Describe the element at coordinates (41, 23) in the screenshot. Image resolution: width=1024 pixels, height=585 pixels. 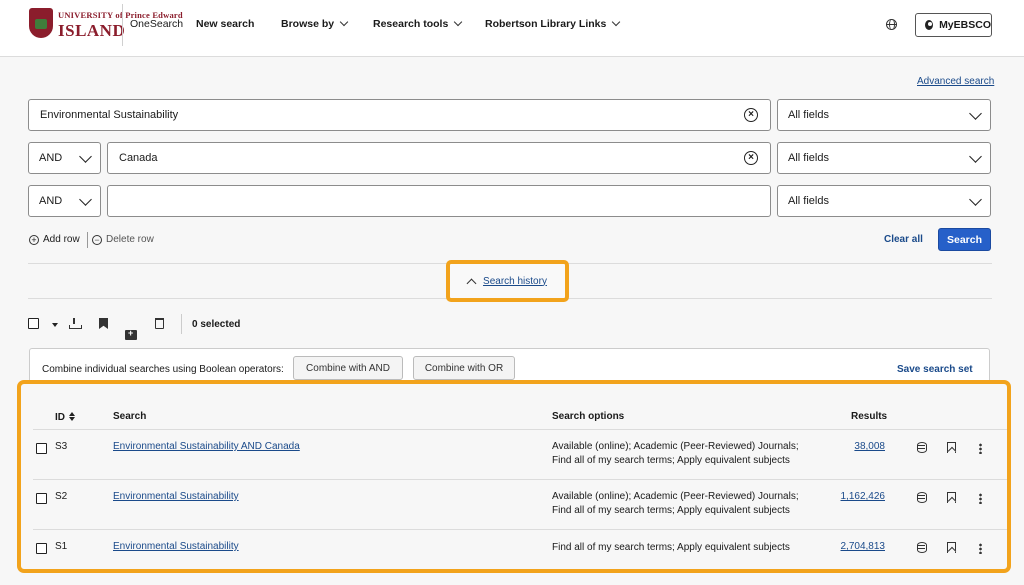
I see `crest-icon` at that location.